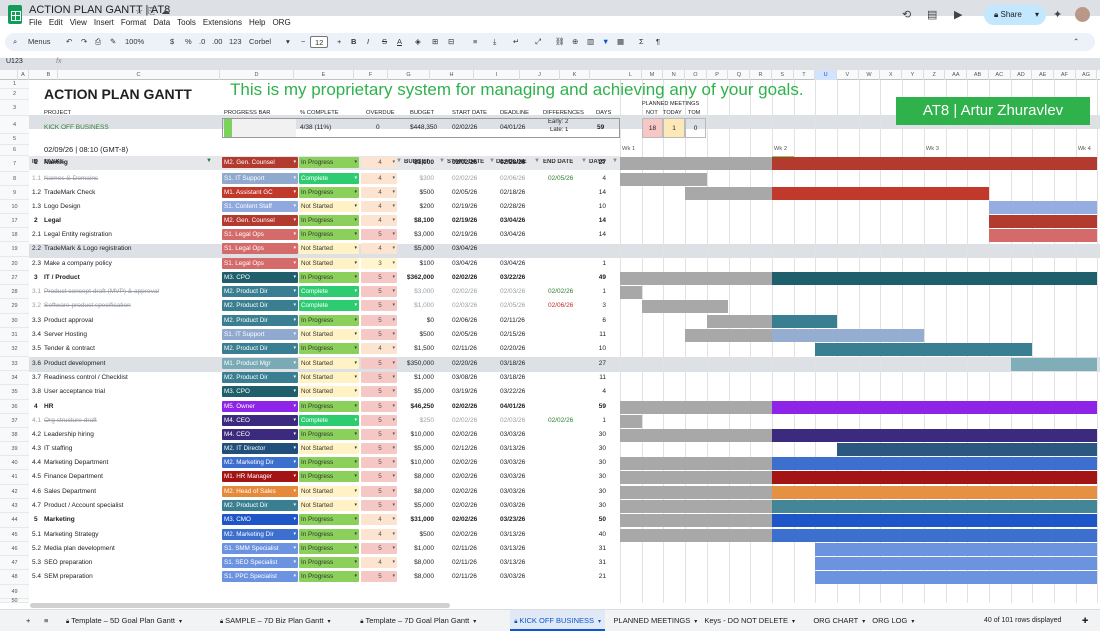  I want to click on number-format-button: 123, so click(235, 42).